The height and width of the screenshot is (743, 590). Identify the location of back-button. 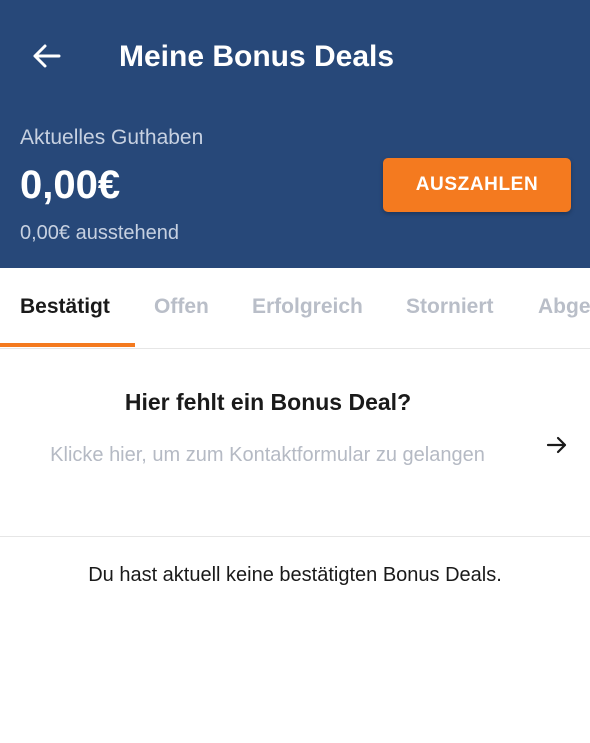
(46, 56).